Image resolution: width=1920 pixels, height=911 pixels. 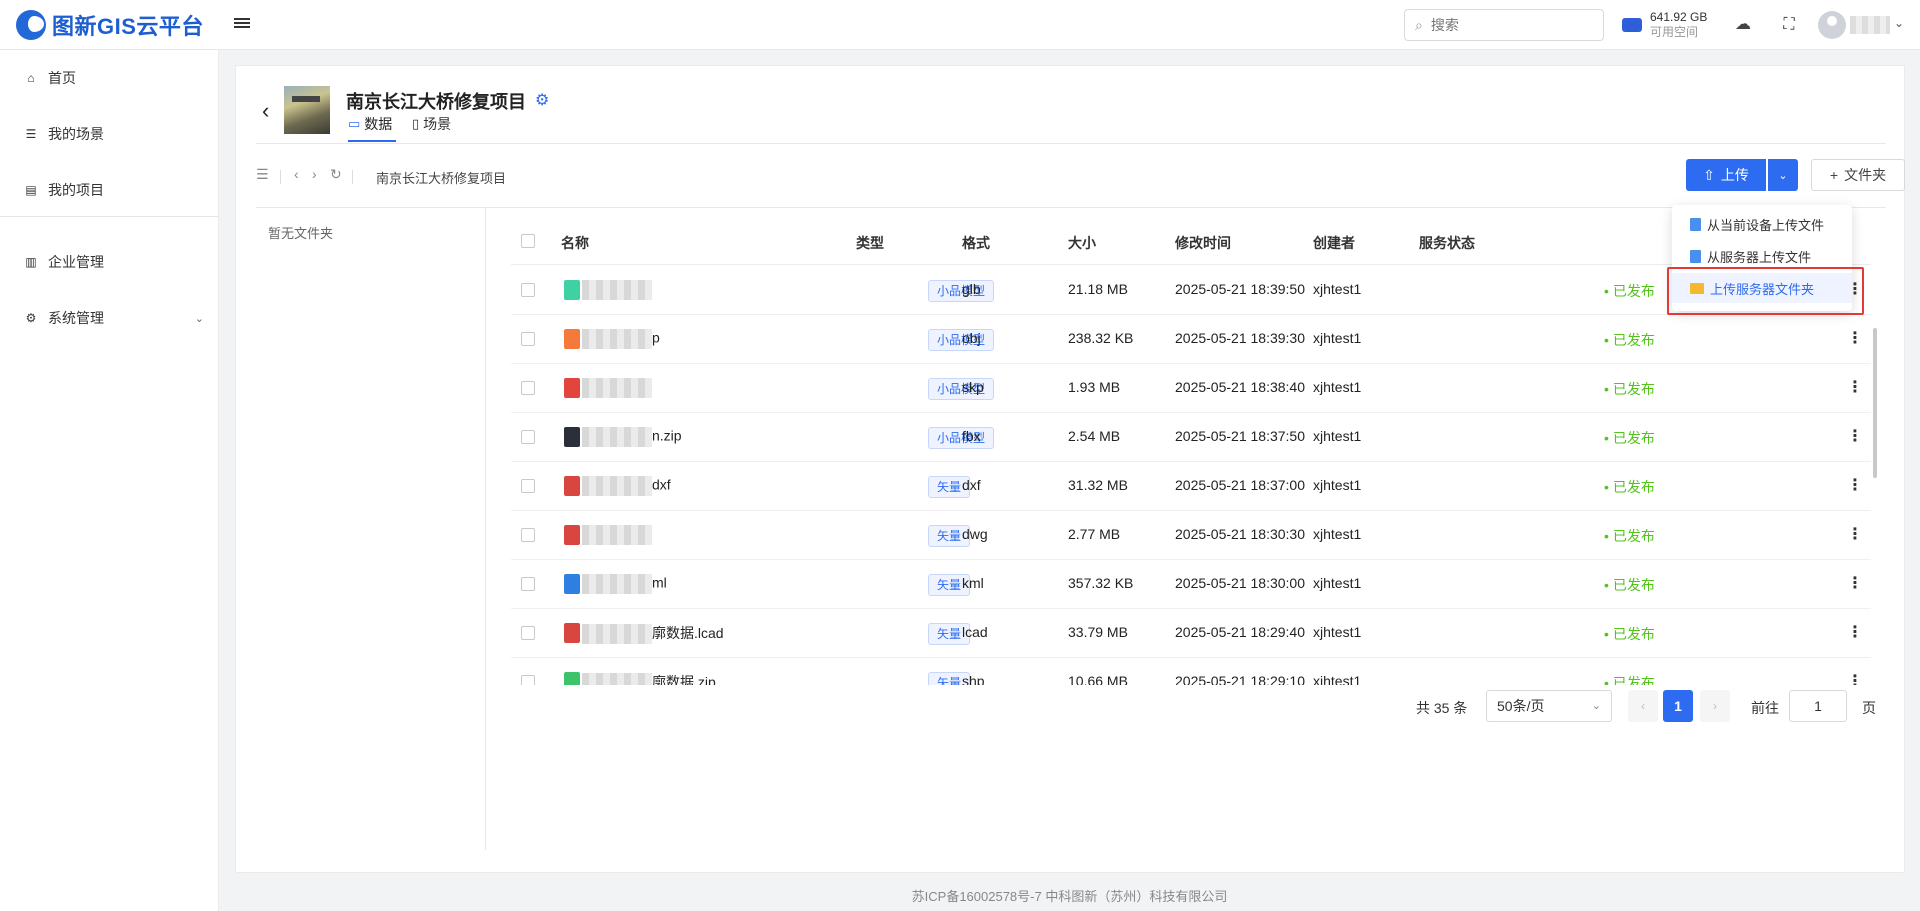 What do you see at coordinates (572, 388) in the screenshot?
I see `skp-icon` at bounding box center [572, 388].